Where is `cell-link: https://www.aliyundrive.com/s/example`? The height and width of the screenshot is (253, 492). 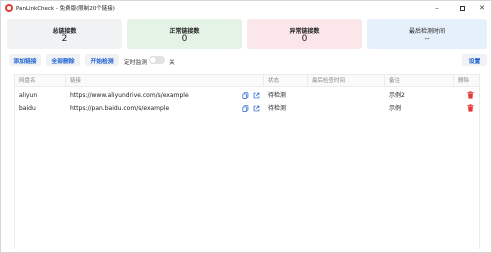
cell-link: https://www.aliyundrive.com/s/example is located at coordinates (129, 95).